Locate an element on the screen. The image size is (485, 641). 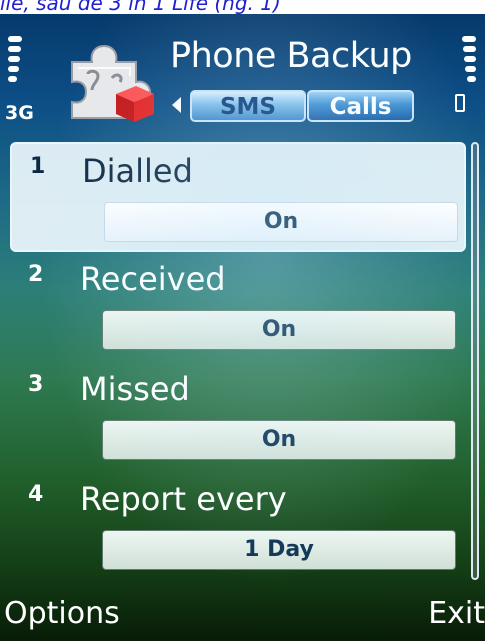
scrollbar is located at coordinates (475, 361).